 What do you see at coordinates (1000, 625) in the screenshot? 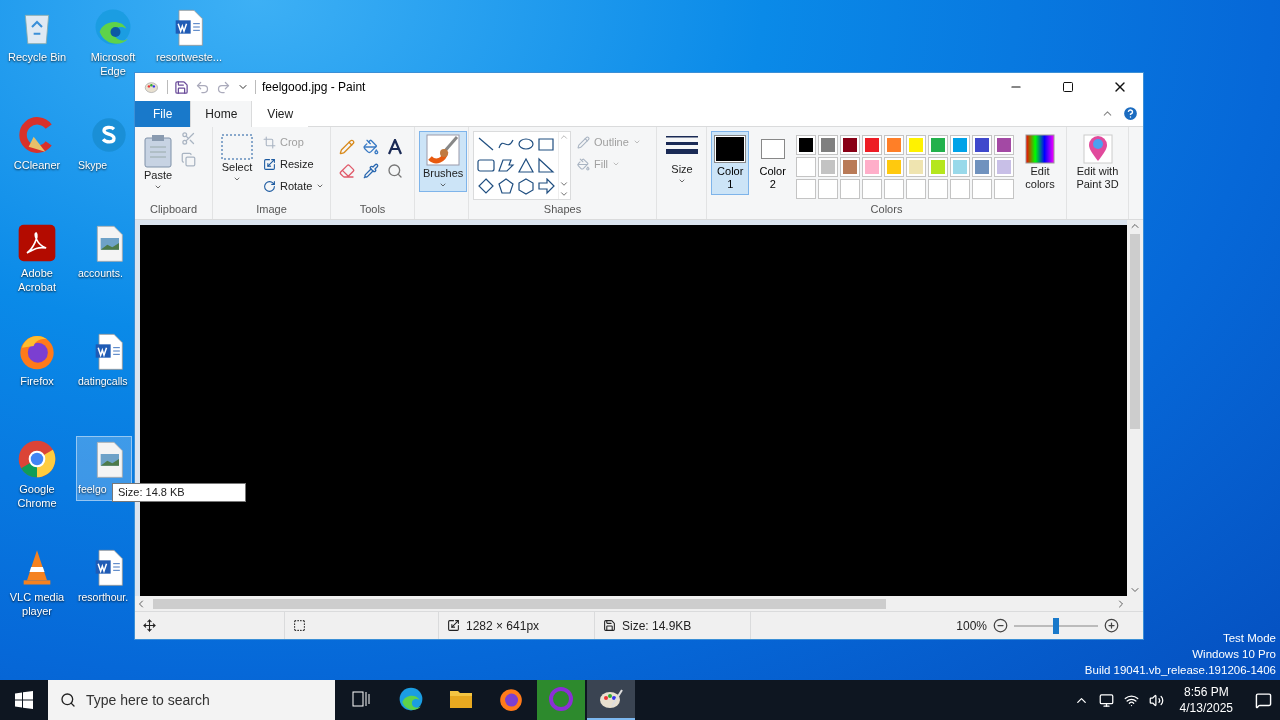
I see `zoom-out-button` at bounding box center [1000, 625].